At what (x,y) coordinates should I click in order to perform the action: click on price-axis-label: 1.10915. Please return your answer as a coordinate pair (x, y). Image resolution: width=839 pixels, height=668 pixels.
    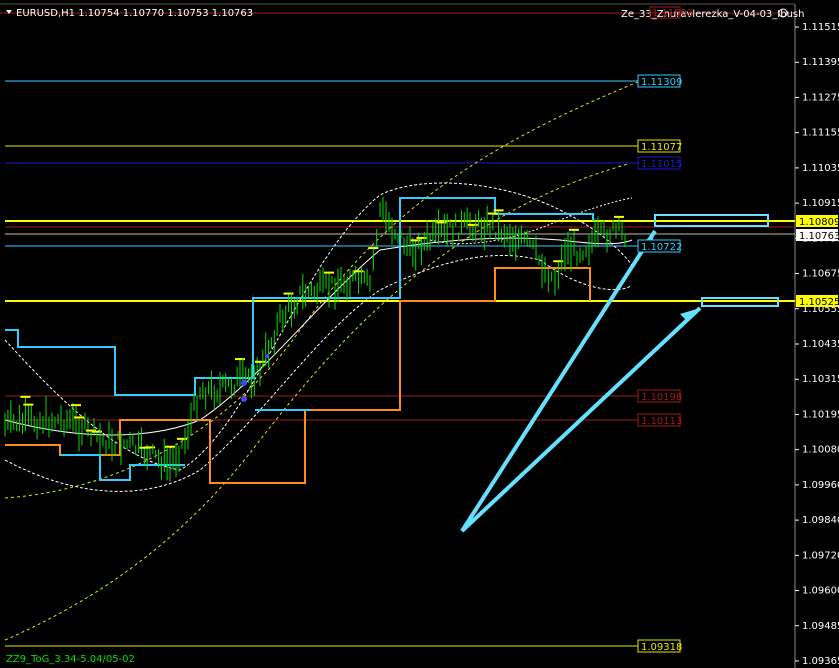
    Looking at the image, I should click on (820, 203).